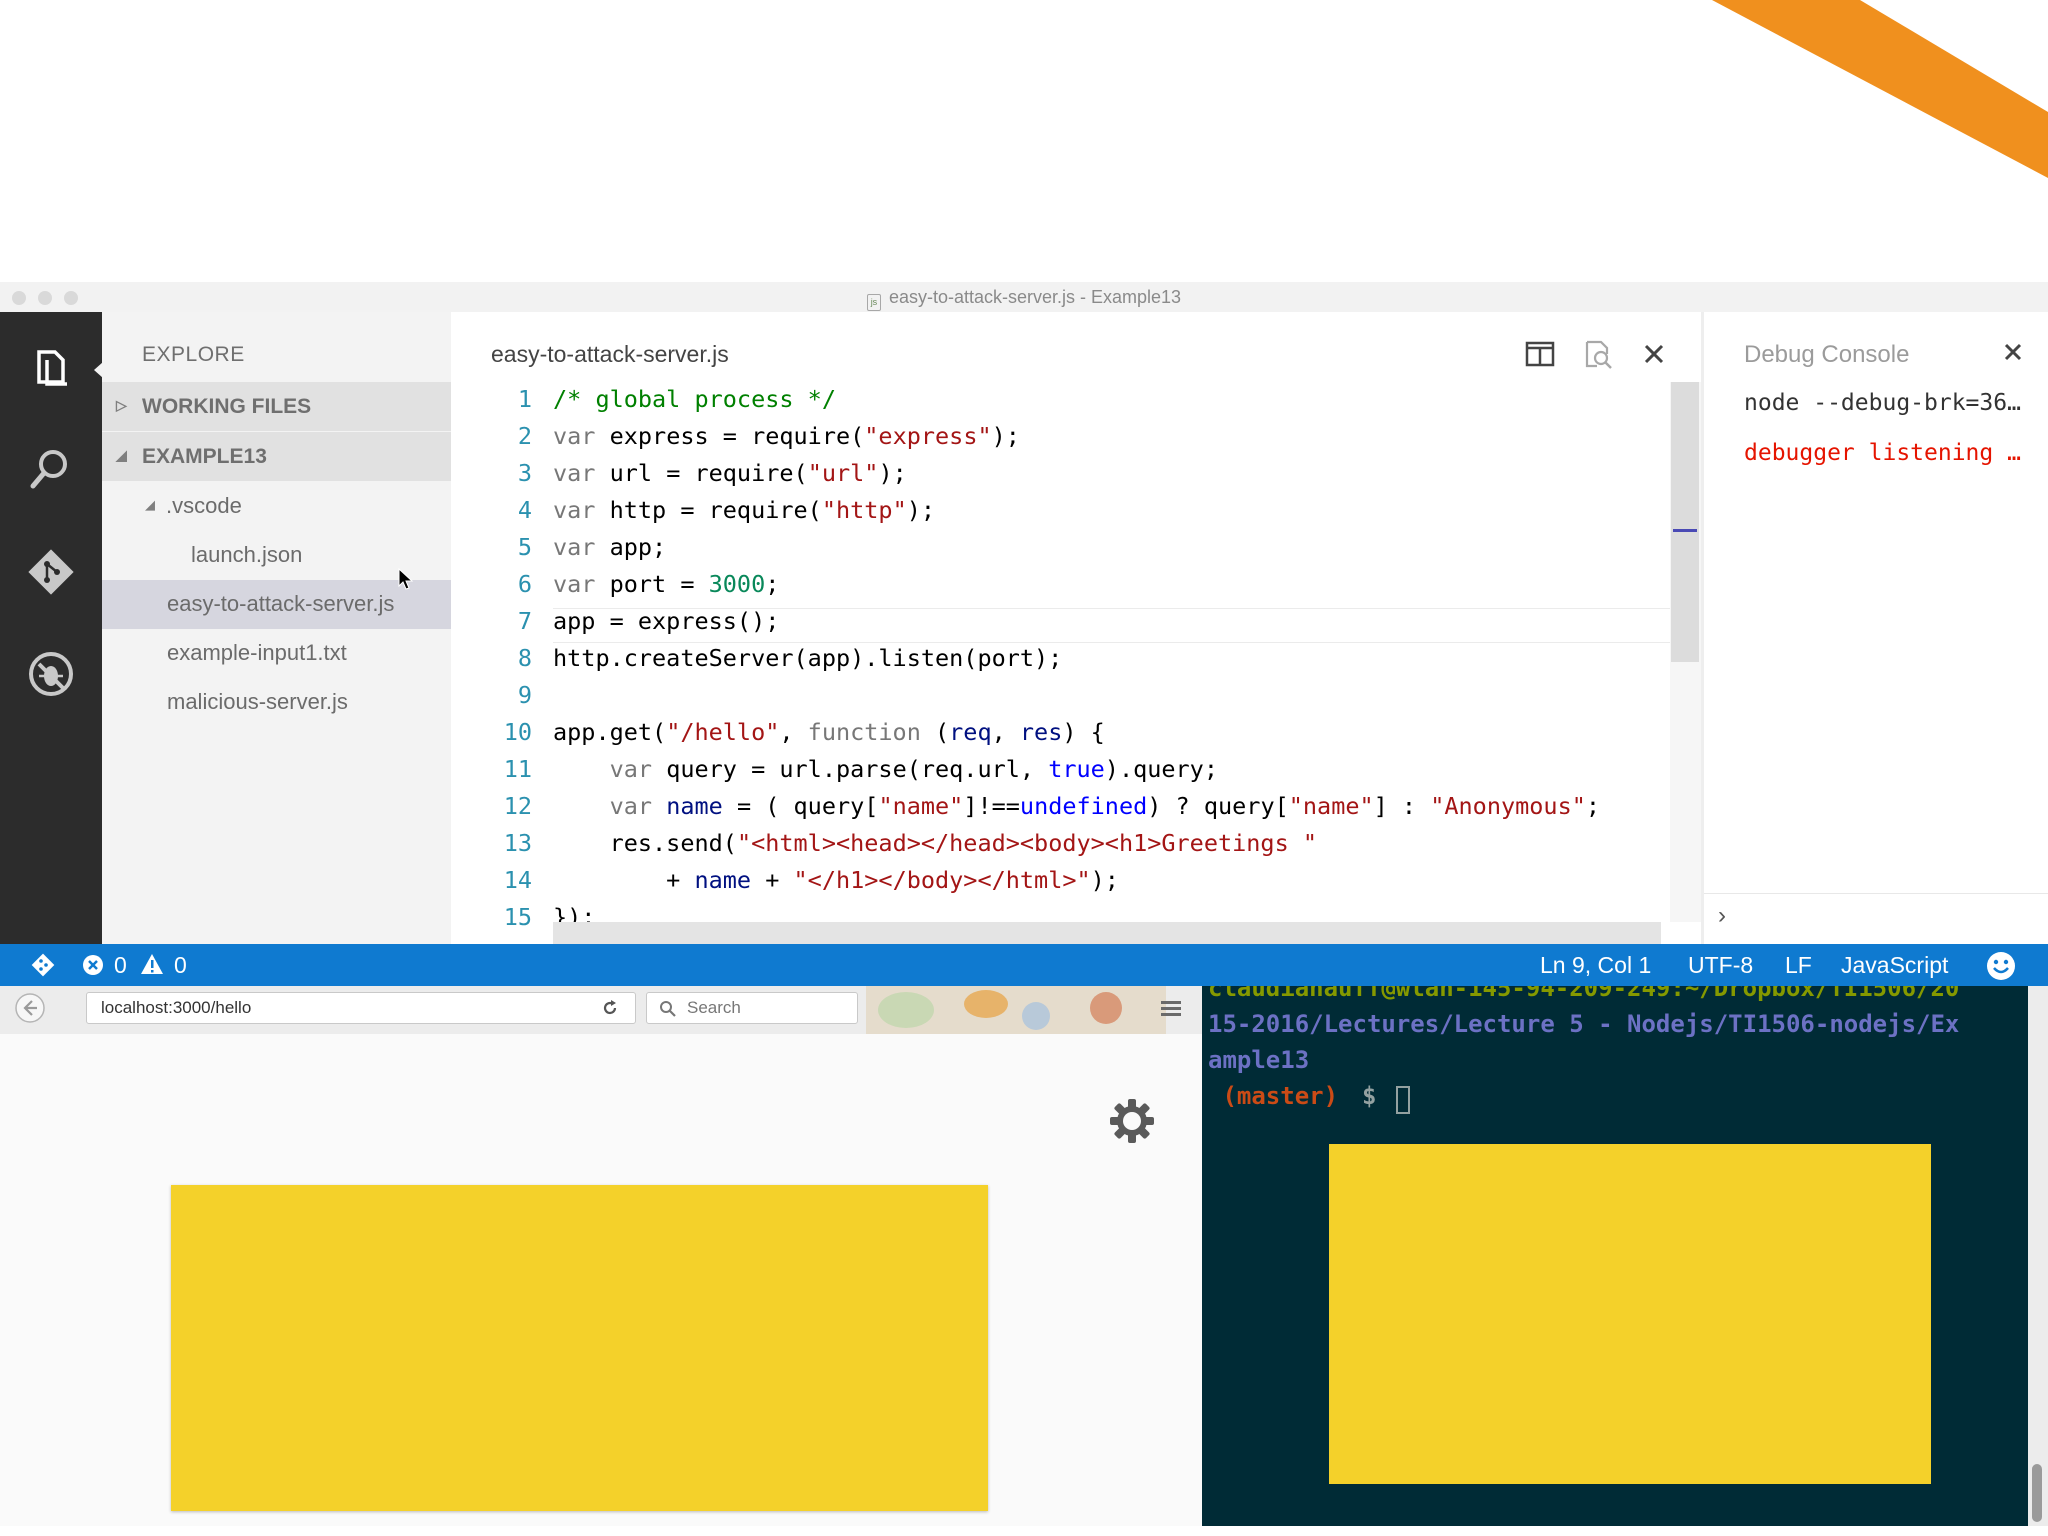  What do you see at coordinates (176, 1007) in the screenshot?
I see `url-text: localhost:3000/hello` at bounding box center [176, 1007].